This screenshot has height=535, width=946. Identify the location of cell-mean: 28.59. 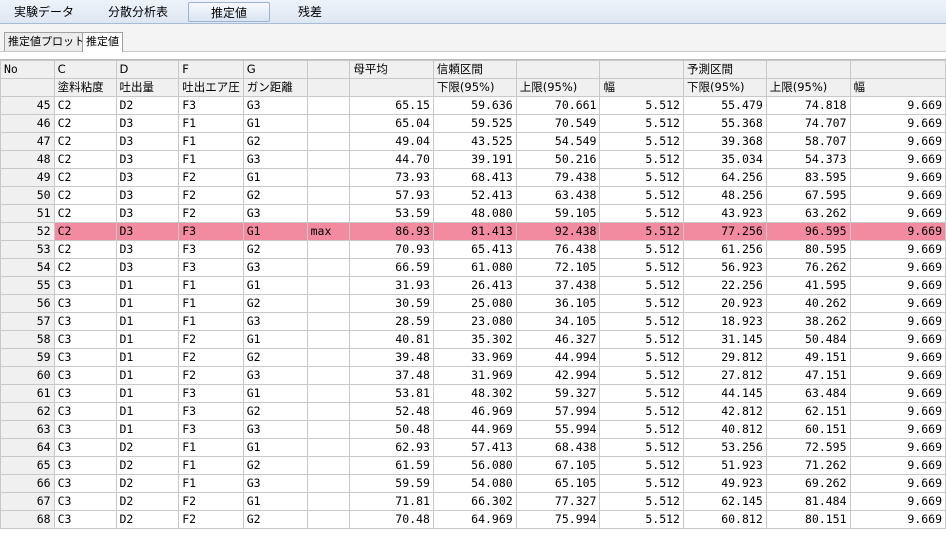
(391, 321).